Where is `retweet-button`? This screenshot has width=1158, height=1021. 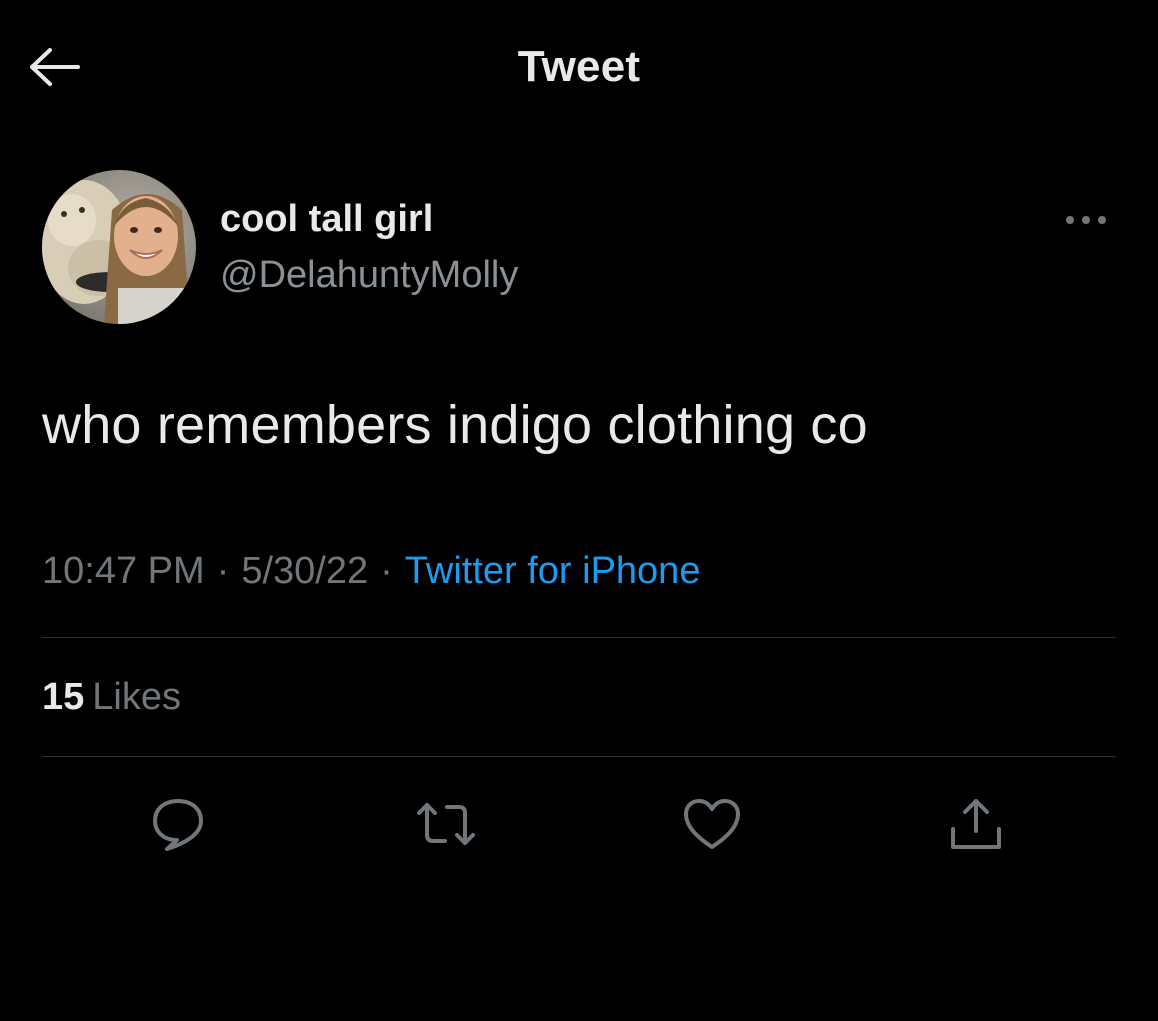
retweet-button is located at coordinates (446, 824).